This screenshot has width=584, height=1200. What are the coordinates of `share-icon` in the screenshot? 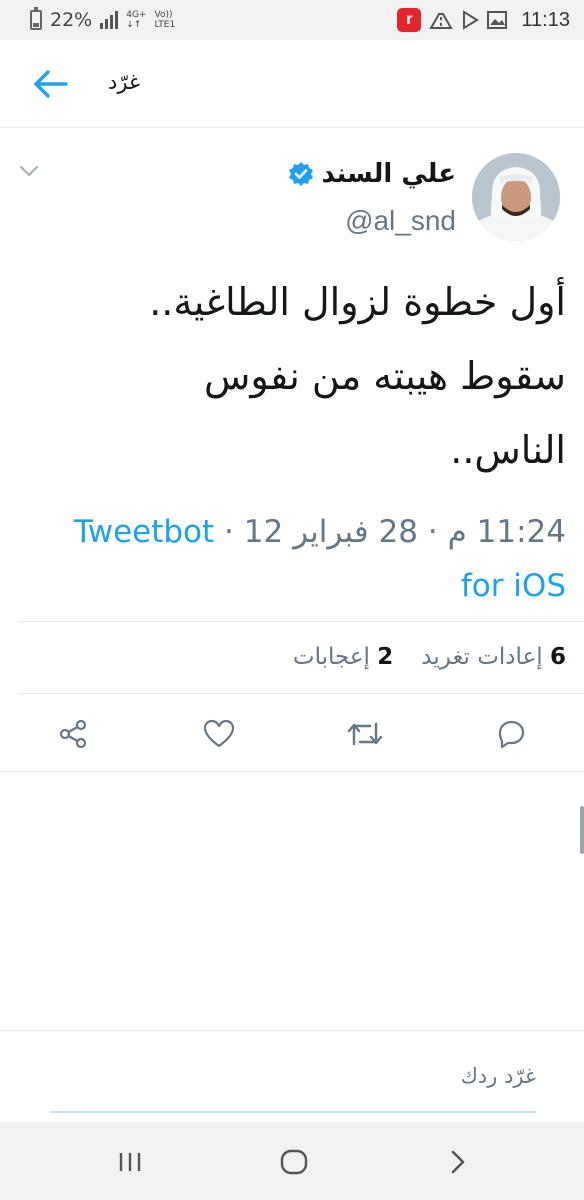 It's located at (73, 734).